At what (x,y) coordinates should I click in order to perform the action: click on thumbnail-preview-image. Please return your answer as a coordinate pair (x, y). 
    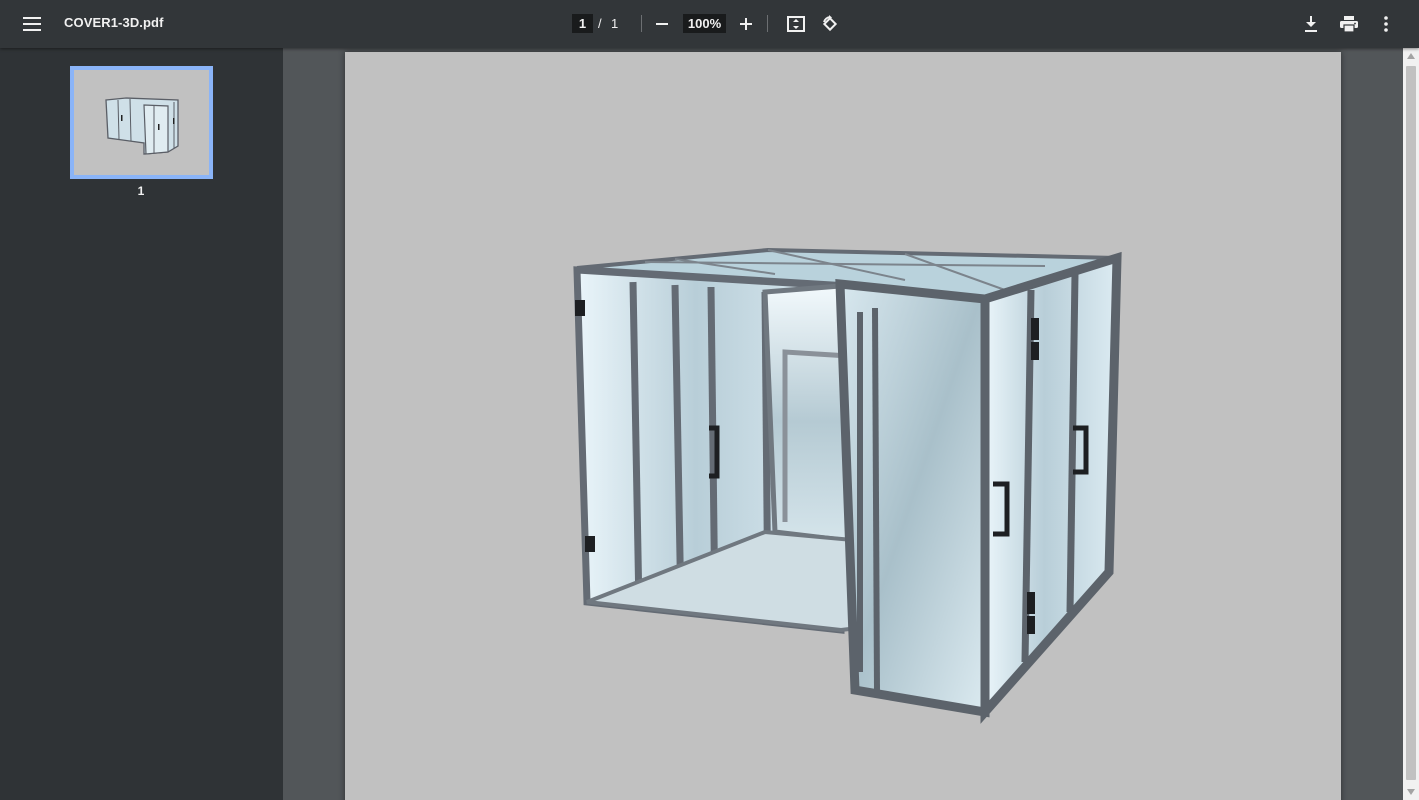
    Looking at the image, I should click on (141, 122).